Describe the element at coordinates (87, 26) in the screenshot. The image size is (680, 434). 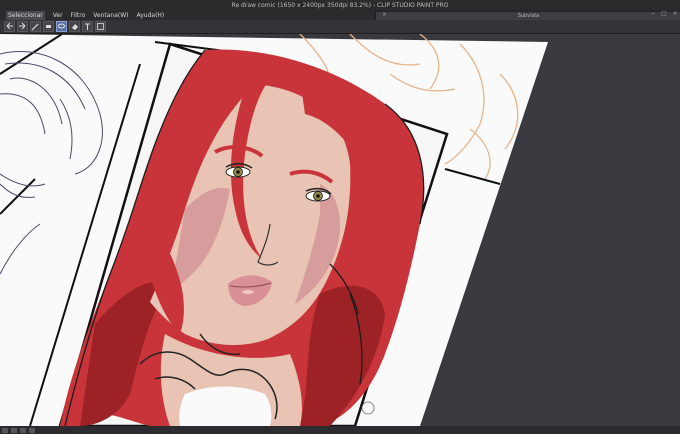
I see `text-icon` at that location.